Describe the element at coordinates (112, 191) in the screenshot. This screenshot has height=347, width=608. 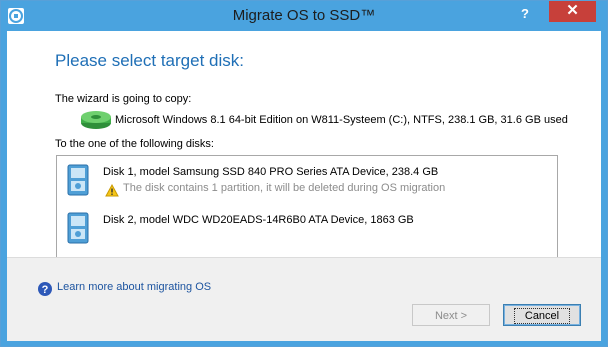
I see `warning-icon` at that location.